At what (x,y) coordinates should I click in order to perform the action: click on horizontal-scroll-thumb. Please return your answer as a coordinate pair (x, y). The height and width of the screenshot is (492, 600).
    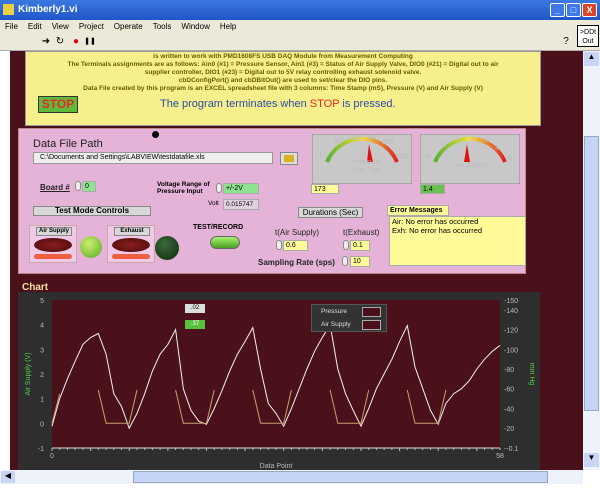
    Looking at the image, I should click on (340, 477).